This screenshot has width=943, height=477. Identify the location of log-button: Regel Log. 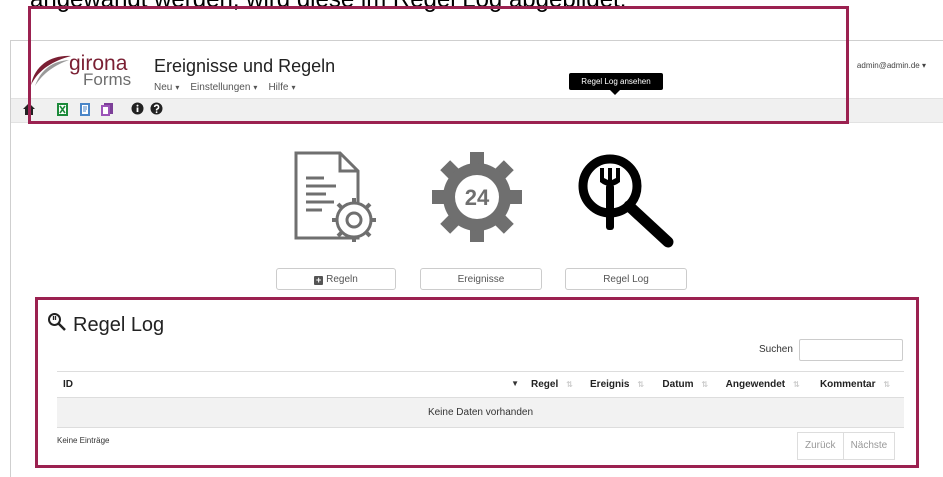
(626, 279).